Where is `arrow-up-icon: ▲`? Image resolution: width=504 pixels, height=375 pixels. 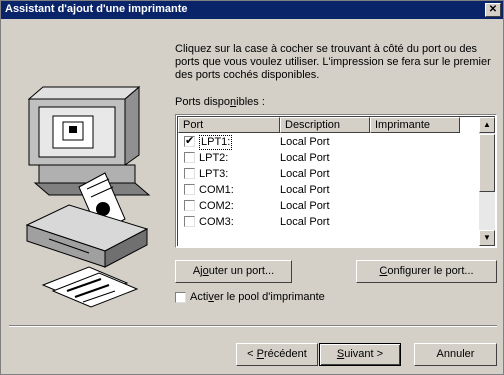
arrow-up-icon: ▲ is located at coordinates (487, 124).